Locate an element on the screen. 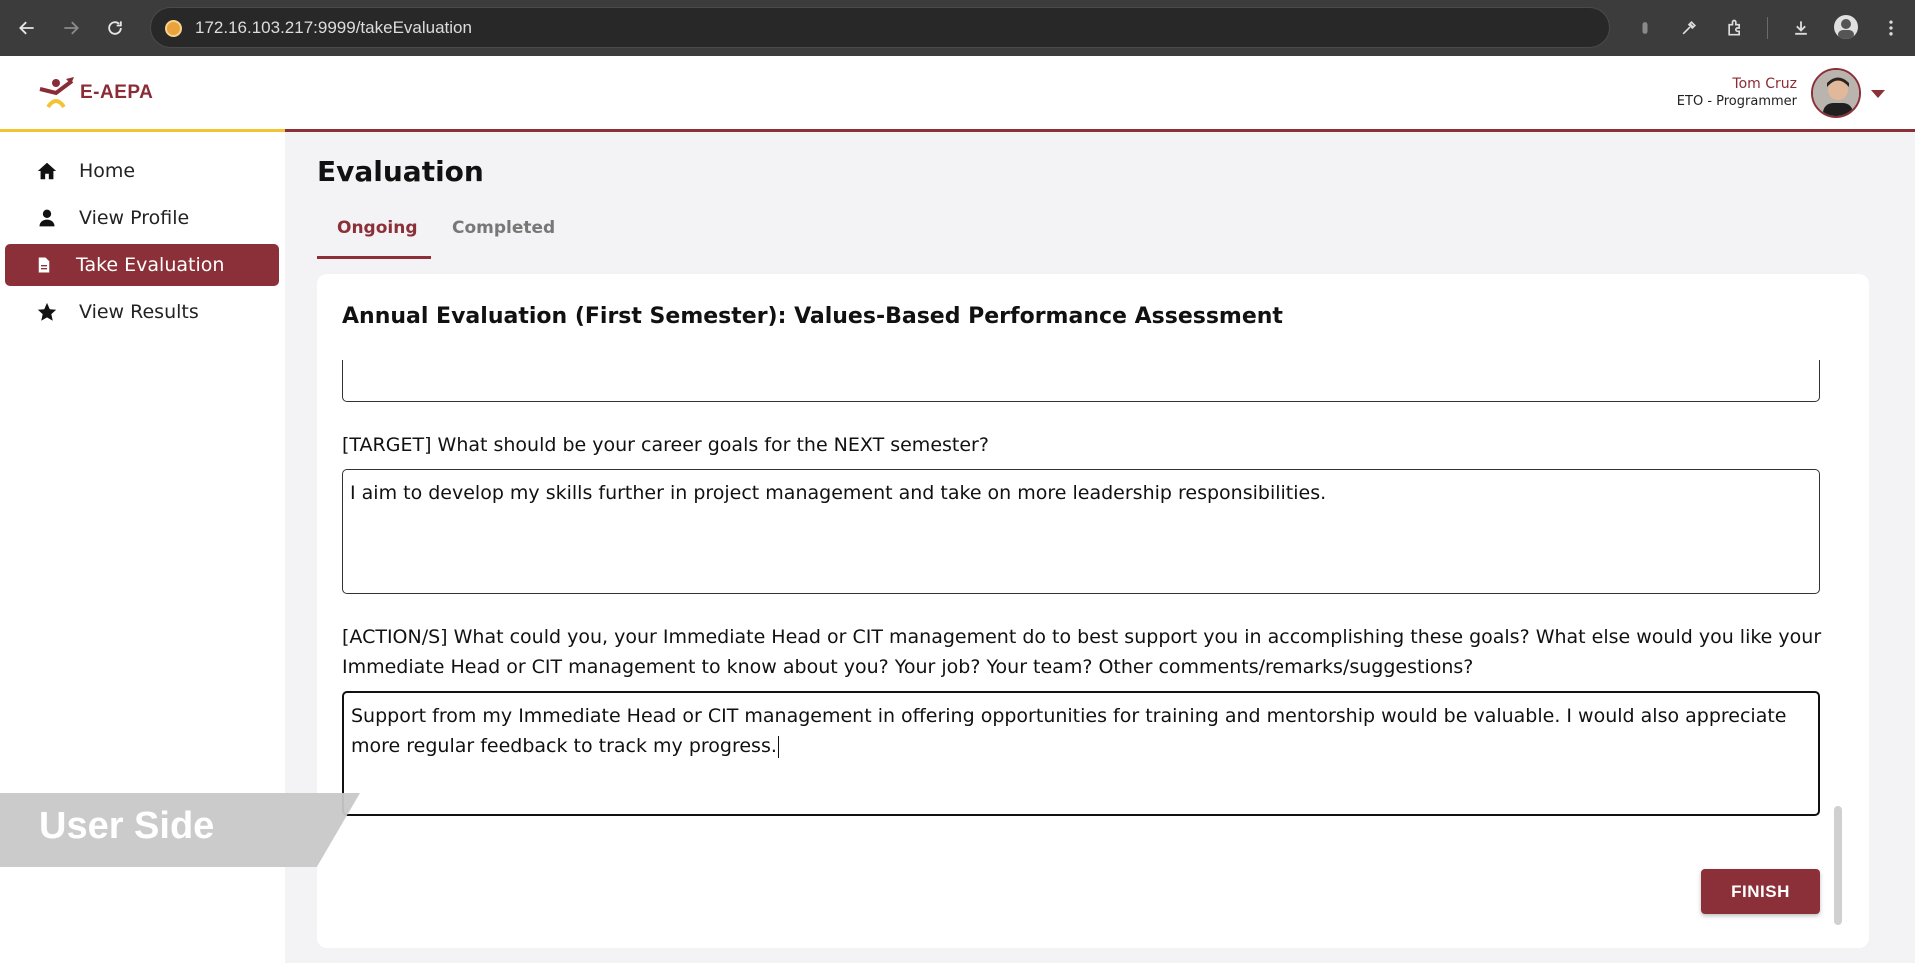 The height and width of the screenshot is (963, 1915). sidebar-item-view-results: View Results is located at coordinates (142, 312).